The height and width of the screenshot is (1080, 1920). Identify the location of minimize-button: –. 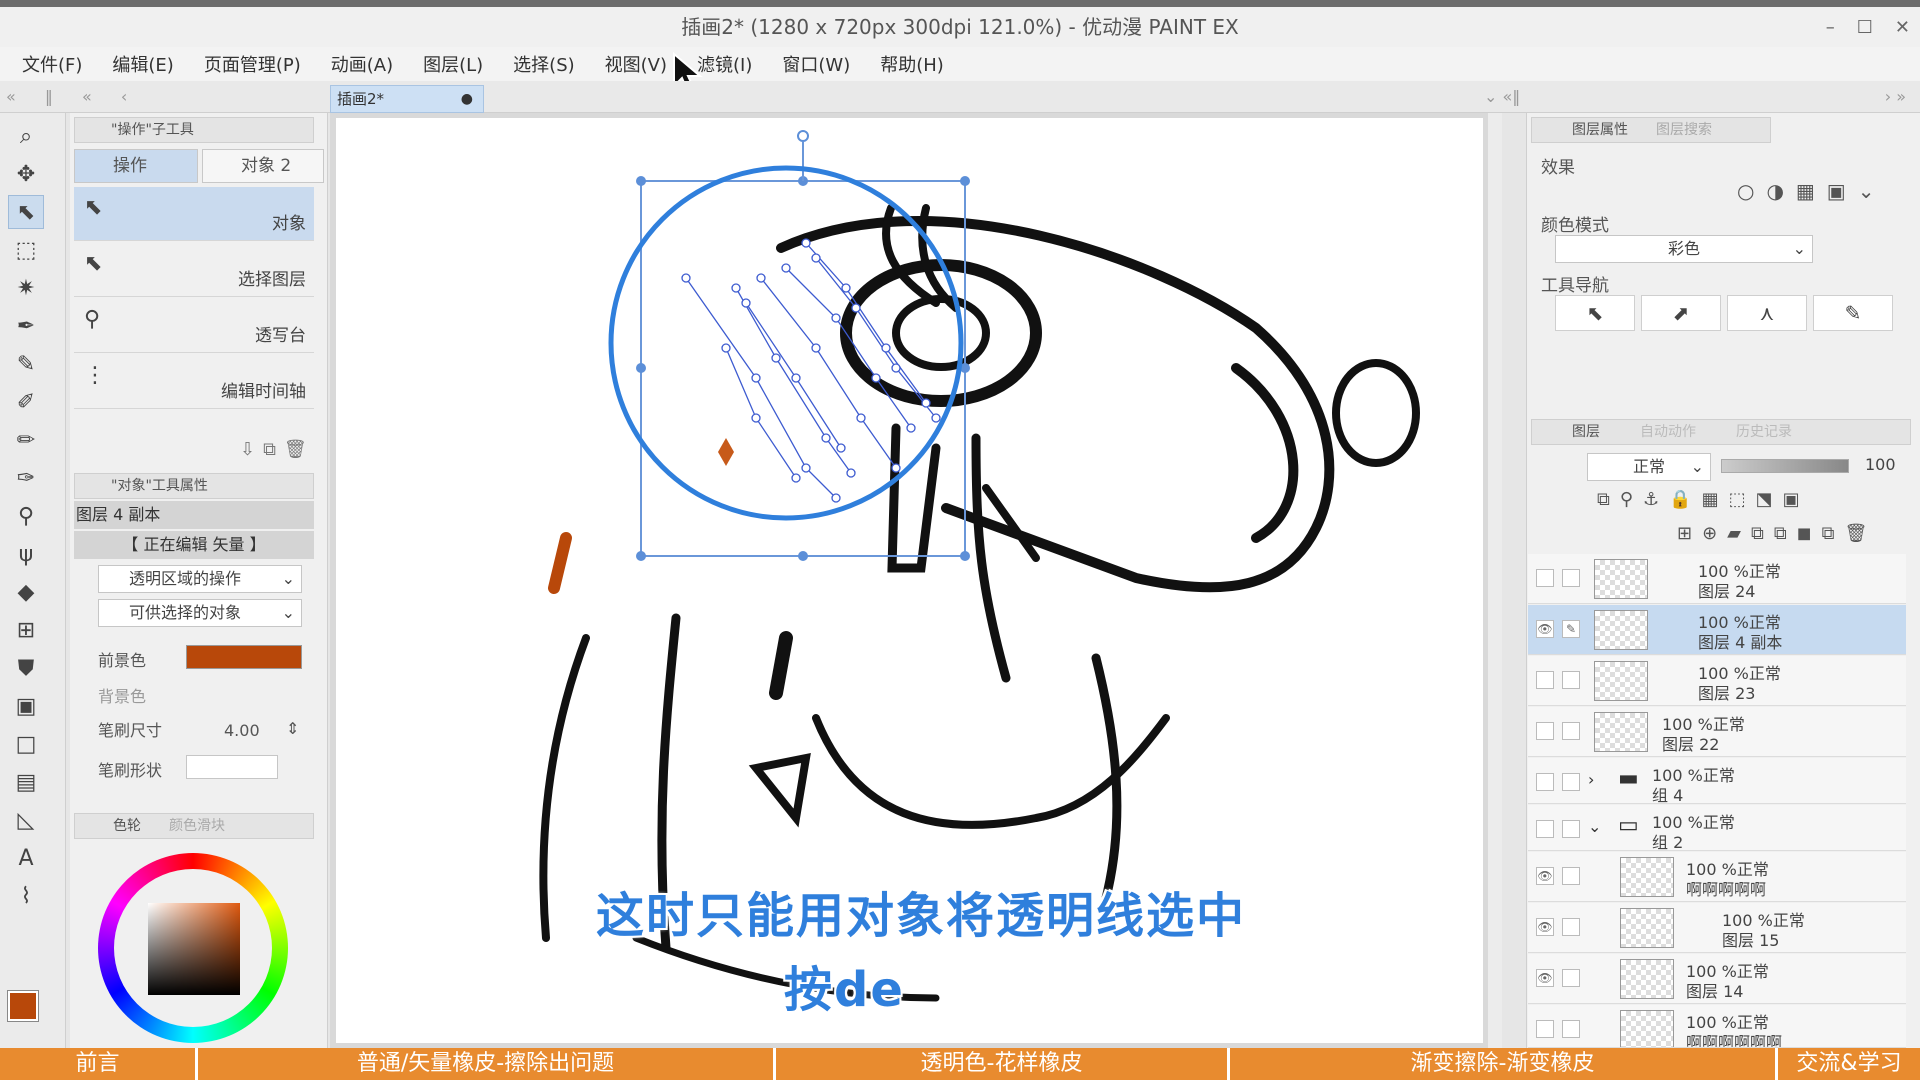
(1830, 27).